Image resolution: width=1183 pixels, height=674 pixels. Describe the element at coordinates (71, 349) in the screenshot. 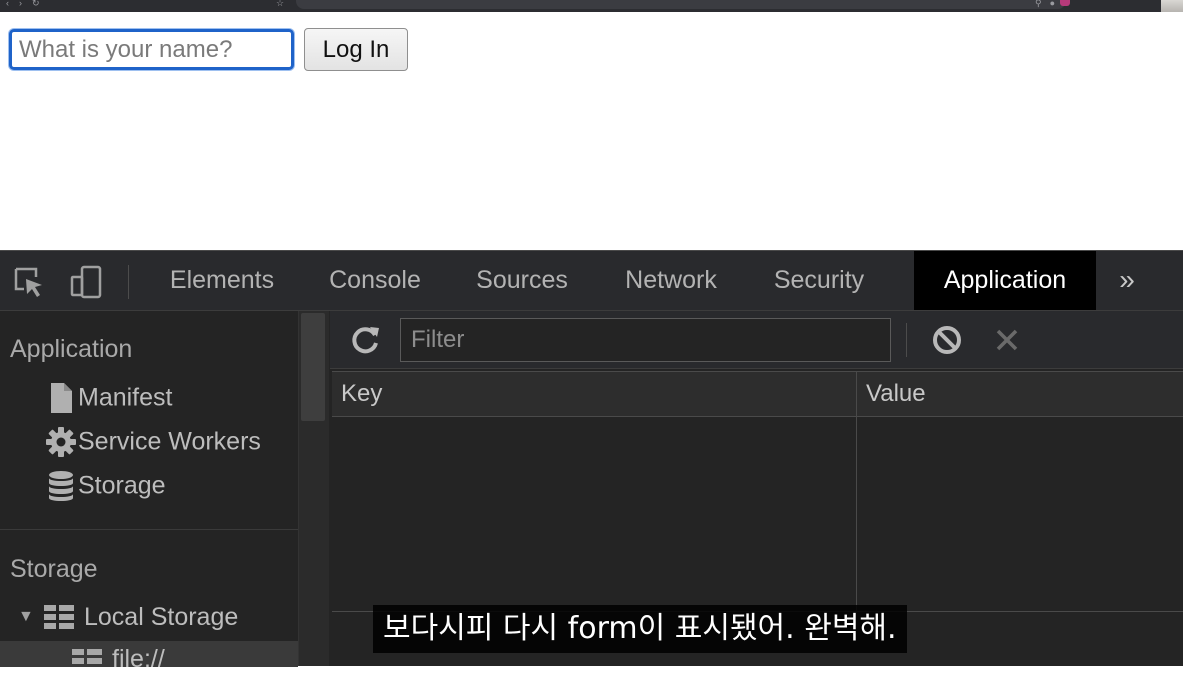

I see `sidebar-heading-application: Application` at that location.